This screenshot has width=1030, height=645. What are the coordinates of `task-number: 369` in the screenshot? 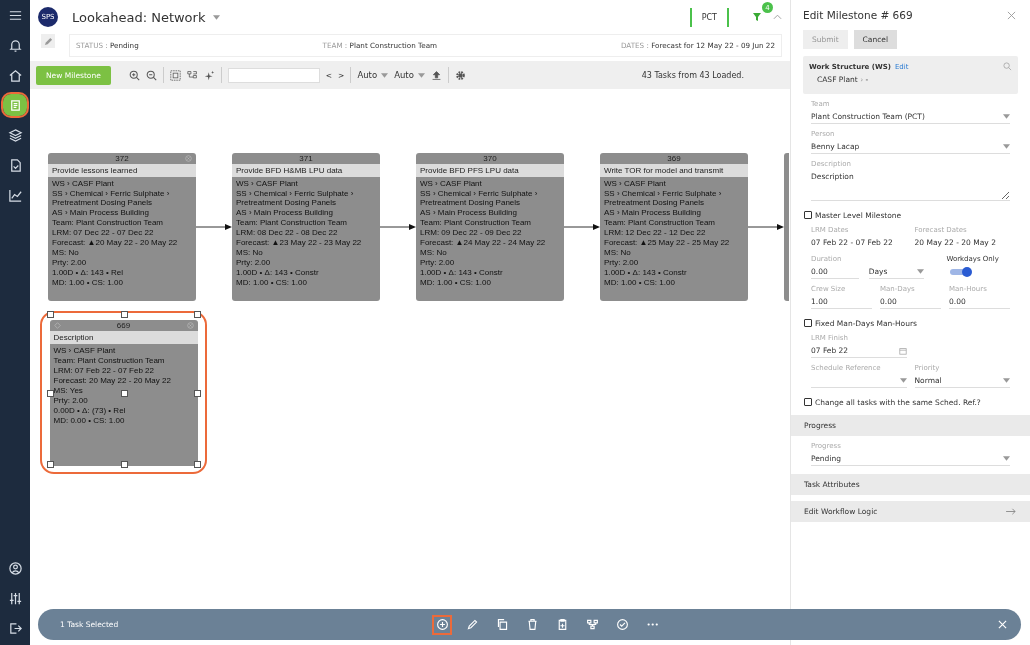 It's located at (674, 158).